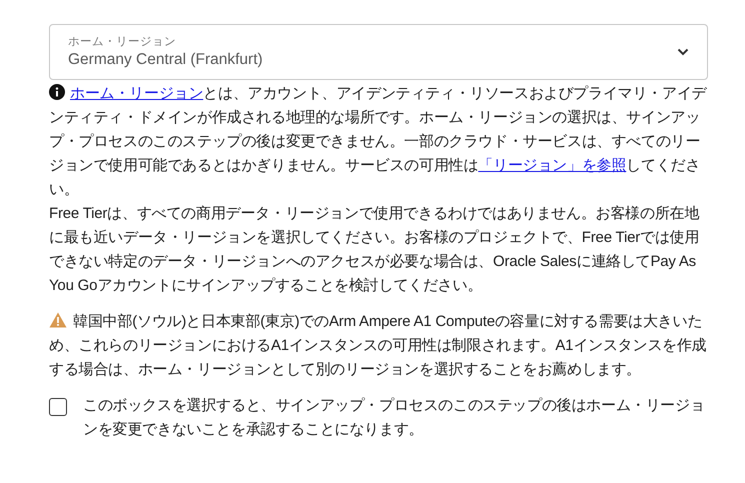 This screenshot has width=745, height=483. What do you see at coordinates (122, 42) in the screenshot?
I see `select-label: ホーム・リージョン` at bounding box center [122, 42].